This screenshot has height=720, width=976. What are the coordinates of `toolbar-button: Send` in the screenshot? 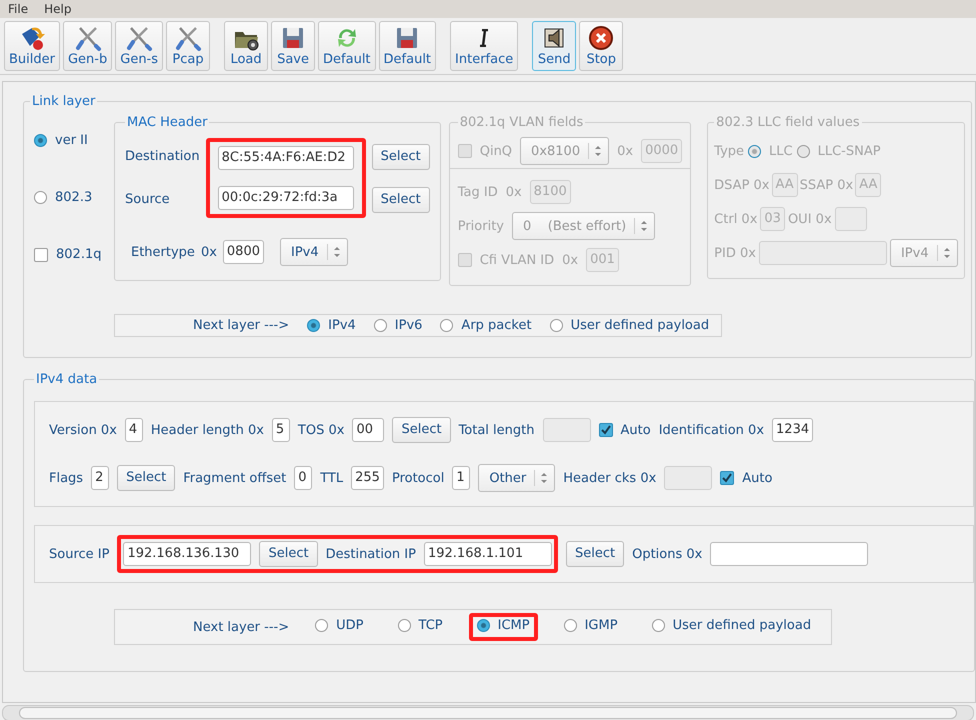 It's located at (554, 46).